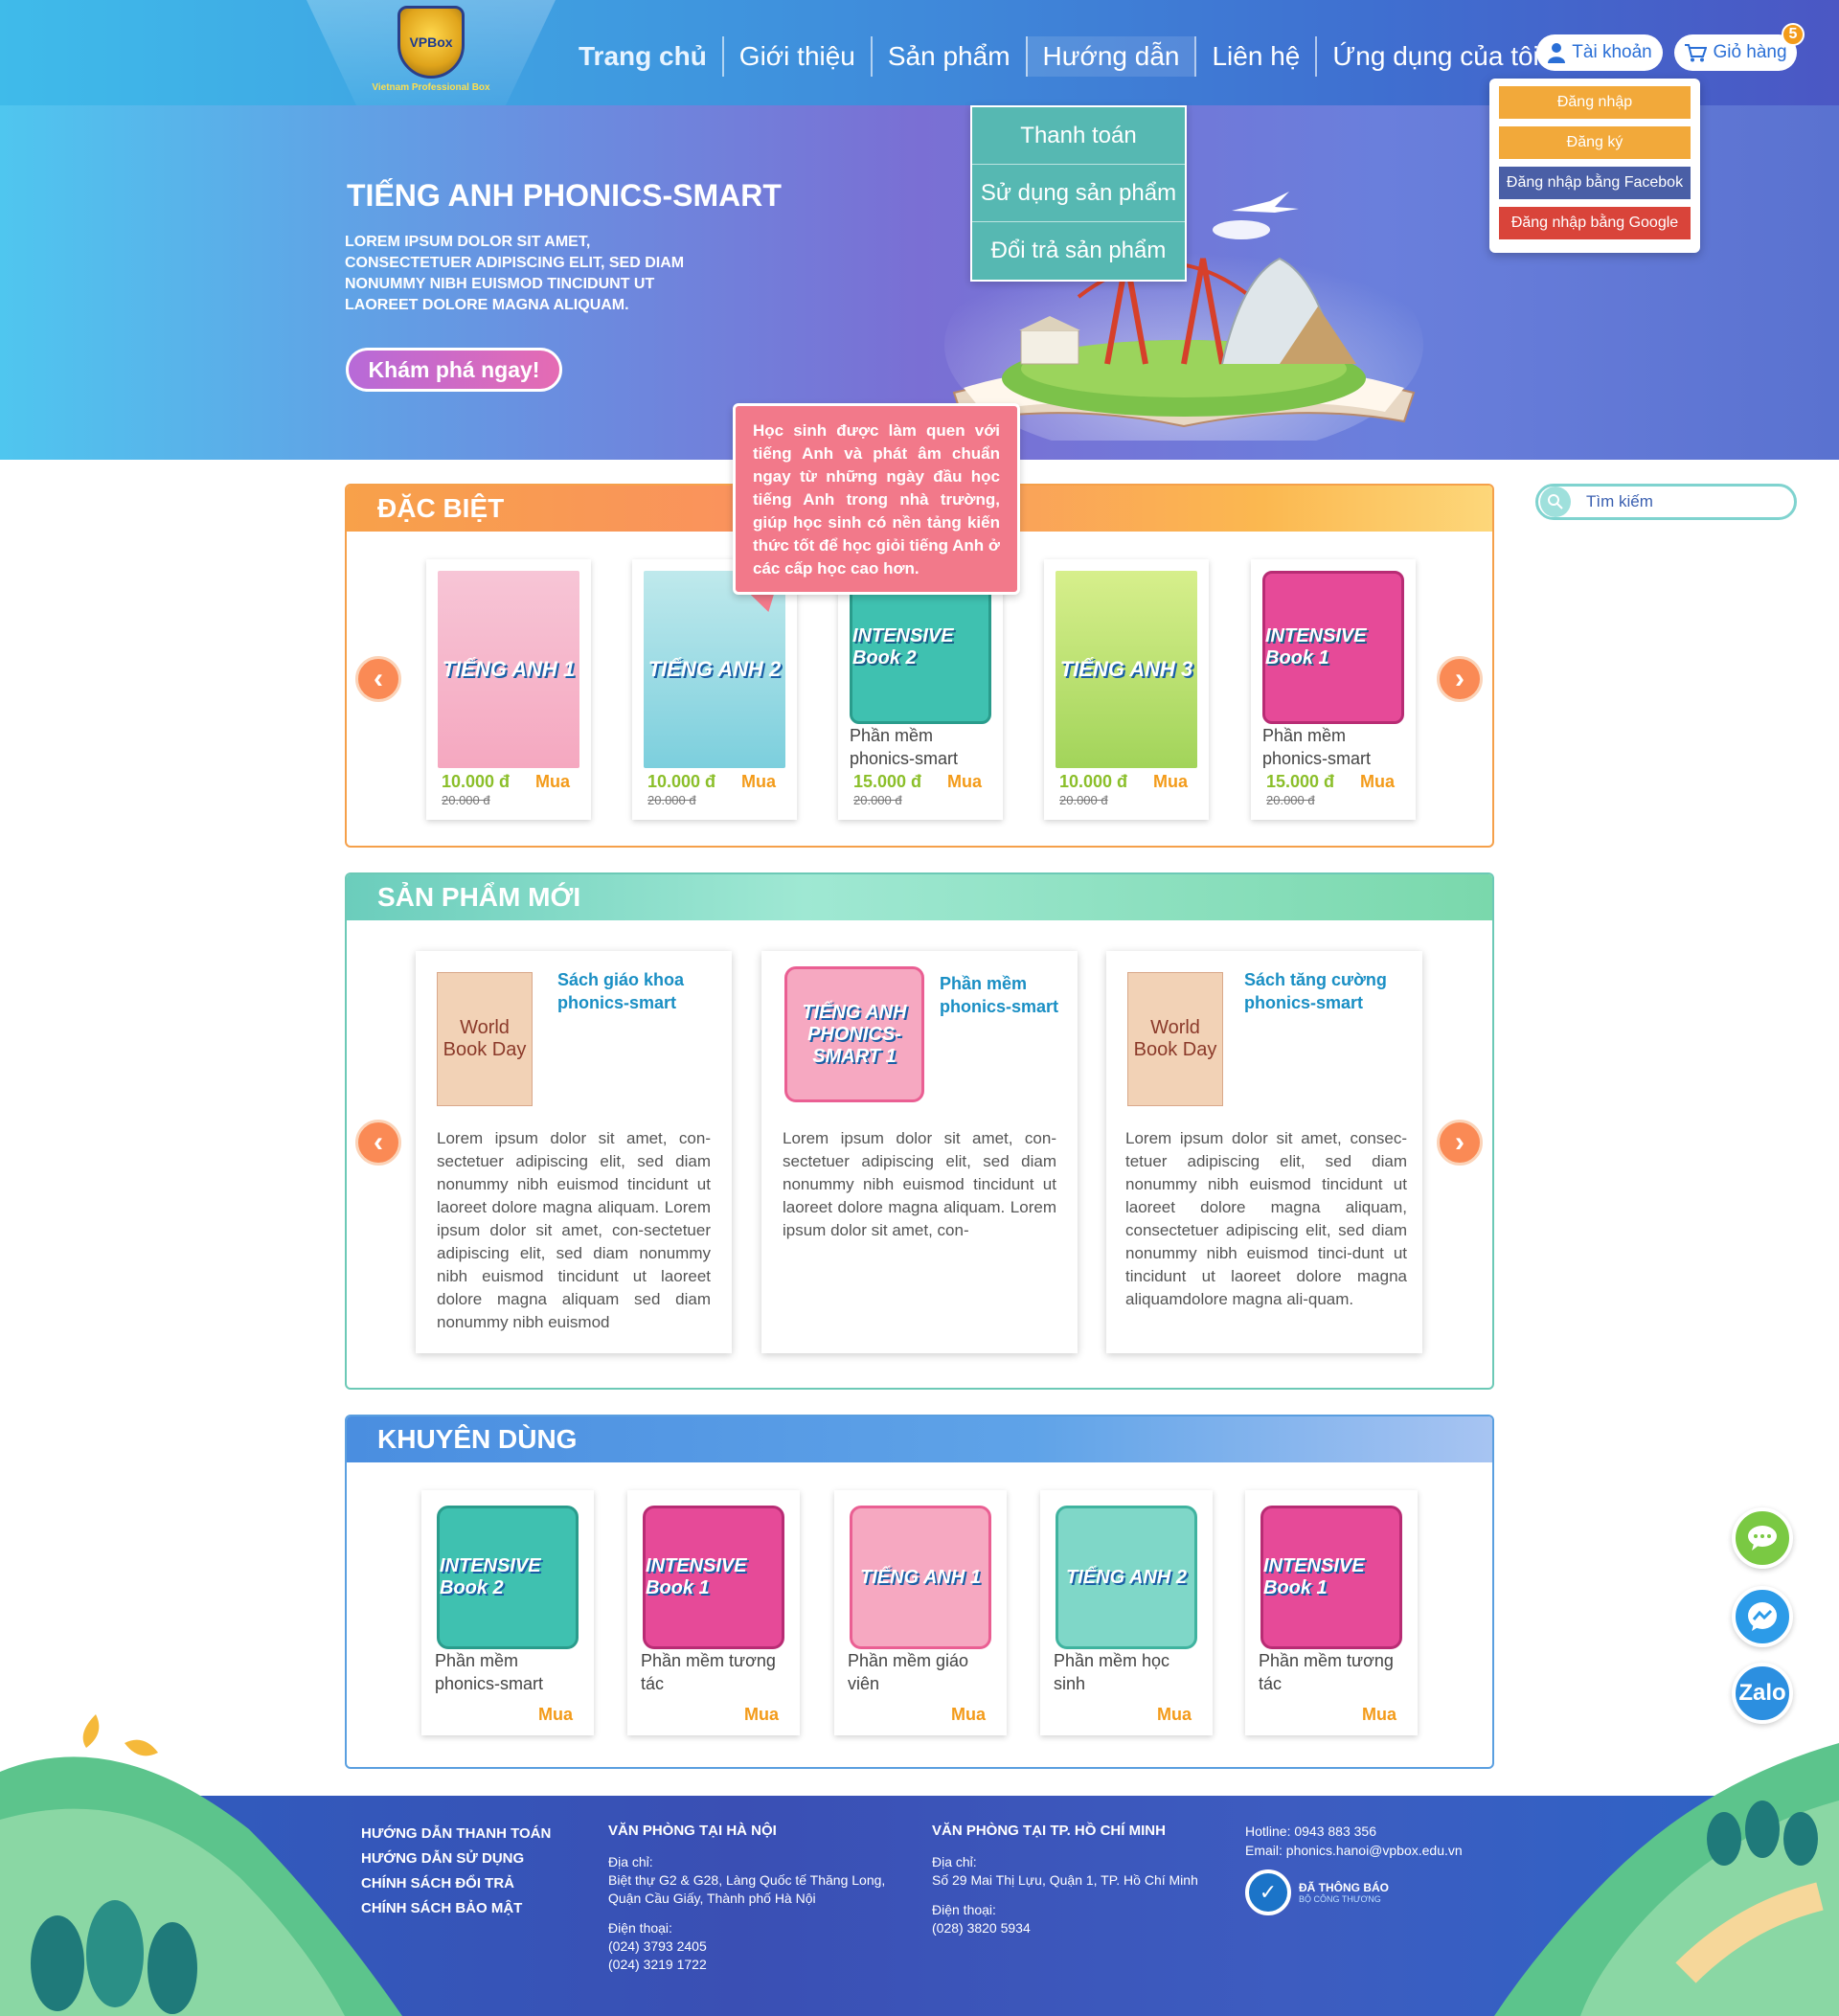  What do you see at coordinates (508, 669) in the screenshot?
I see `book-cover-image: TIẾNG ANH 1` at bounding box center [508, 669].